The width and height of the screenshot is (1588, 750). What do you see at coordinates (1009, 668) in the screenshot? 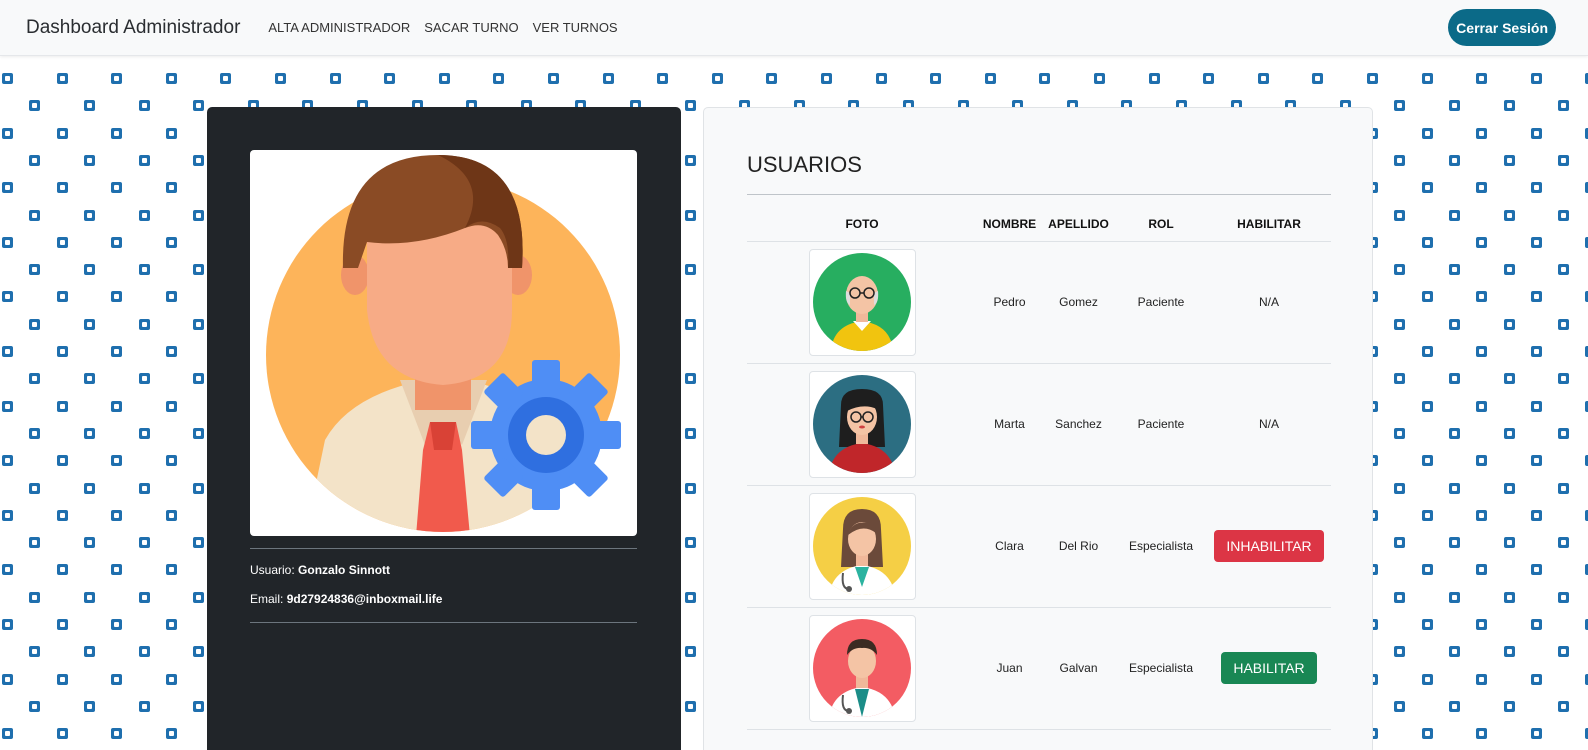
I see `cell-nombre: Juan` at bounding box center [1009, 668].